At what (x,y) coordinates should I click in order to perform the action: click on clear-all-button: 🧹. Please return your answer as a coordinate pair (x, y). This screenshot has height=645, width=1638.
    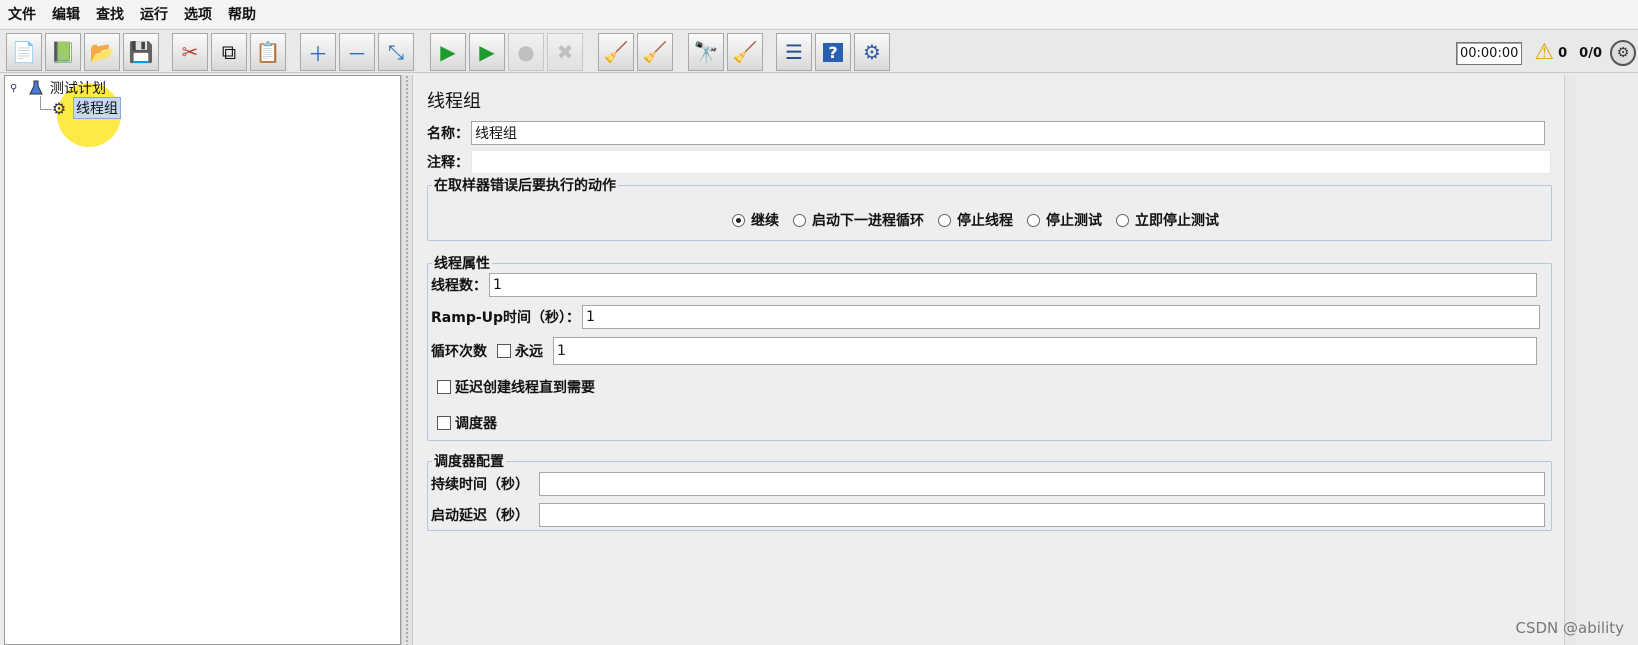
    Looking at the image, I should click on (655, 52).